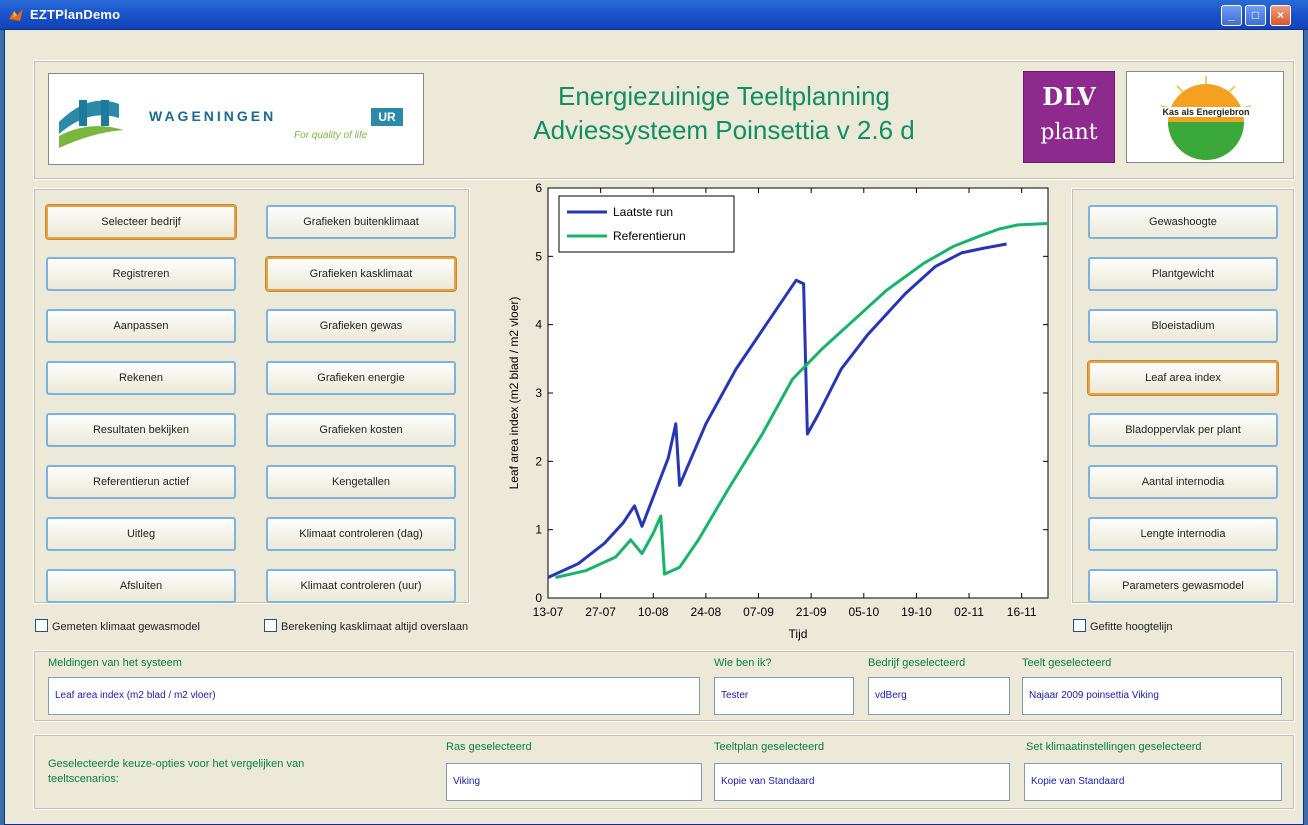 This screenshot has width=1308, height=825. Describe the element at coordinates (538, 256) in the screenshot. I see `y-tick-label: 5` at that location.